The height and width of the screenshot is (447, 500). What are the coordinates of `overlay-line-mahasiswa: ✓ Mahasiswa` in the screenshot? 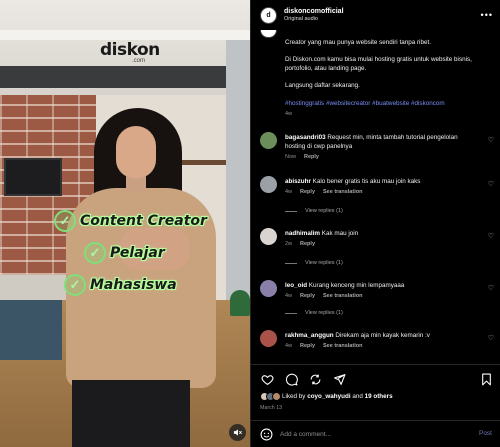 It's located at (120, 285).